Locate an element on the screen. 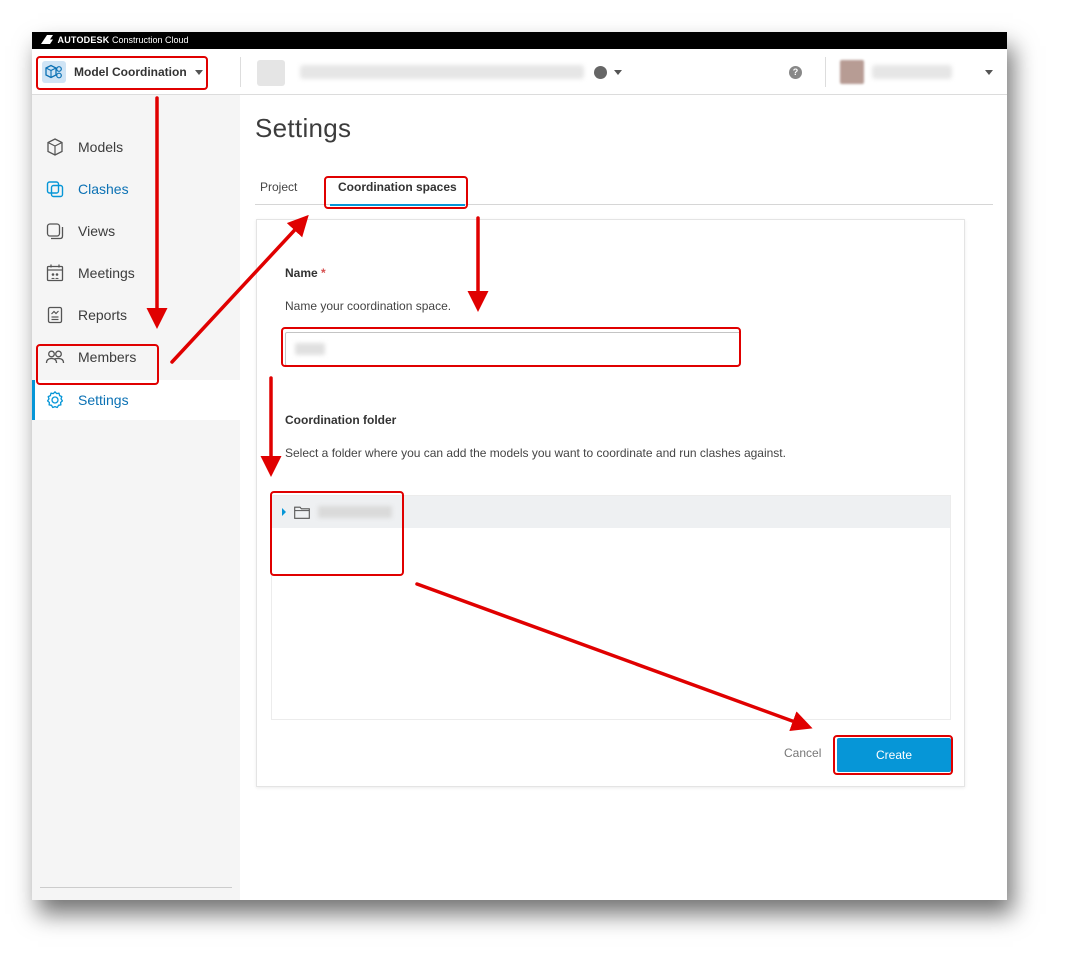 The image size is (1072, 966). module-picker: Model Coordination is located at coordinates (123, 72).